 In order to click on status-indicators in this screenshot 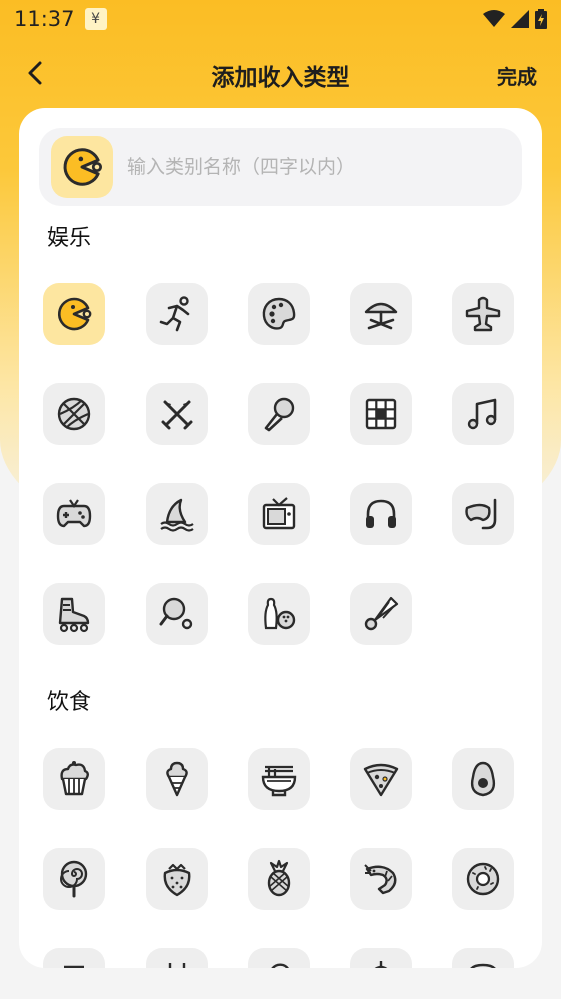, I will do `click(515, 19)`.